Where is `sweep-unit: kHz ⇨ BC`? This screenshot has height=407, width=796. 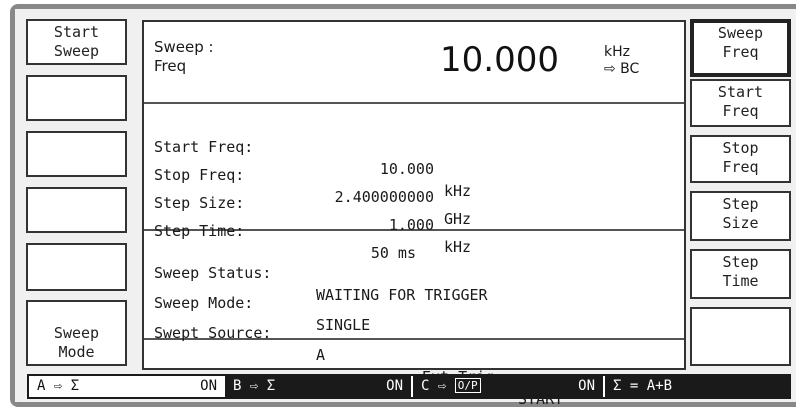 sweep-unit: kHz ⇨ BC is located at coordinates (621, 61).